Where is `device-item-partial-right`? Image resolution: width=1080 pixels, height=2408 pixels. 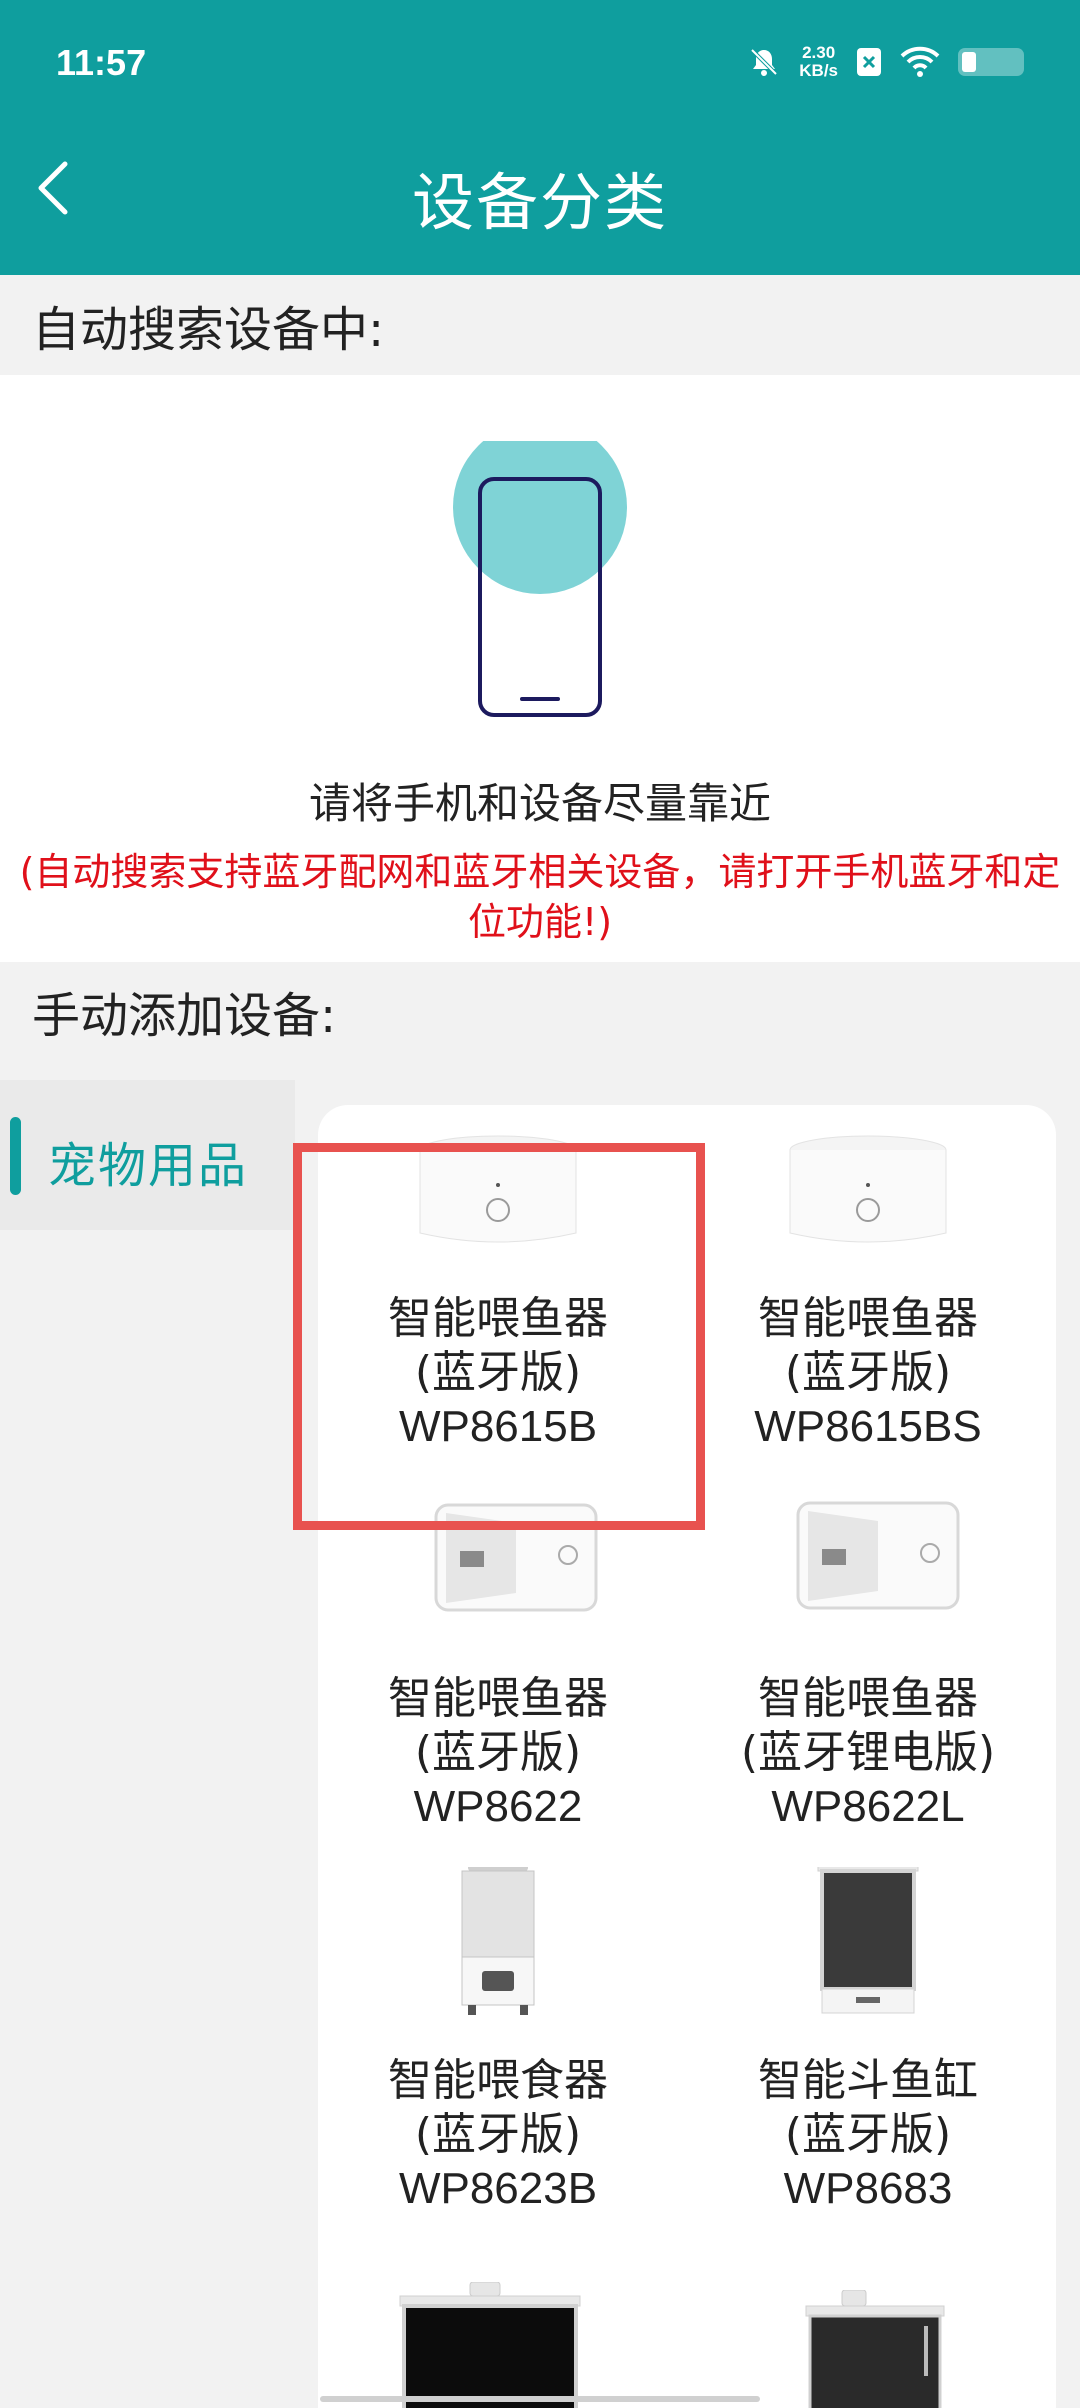 device-item-partial-right is located at coordinates (868, 2349).